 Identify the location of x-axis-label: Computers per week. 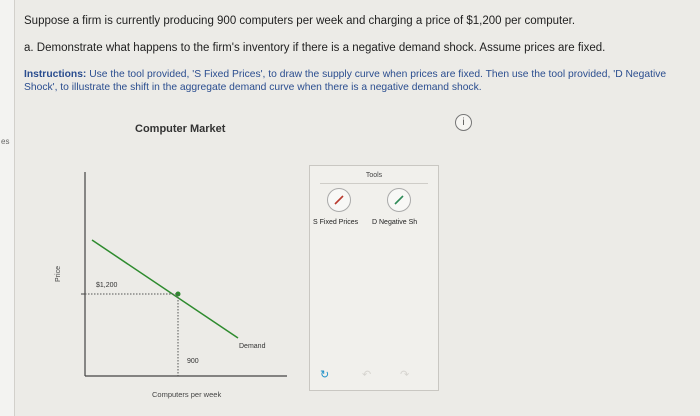
(186, 394).